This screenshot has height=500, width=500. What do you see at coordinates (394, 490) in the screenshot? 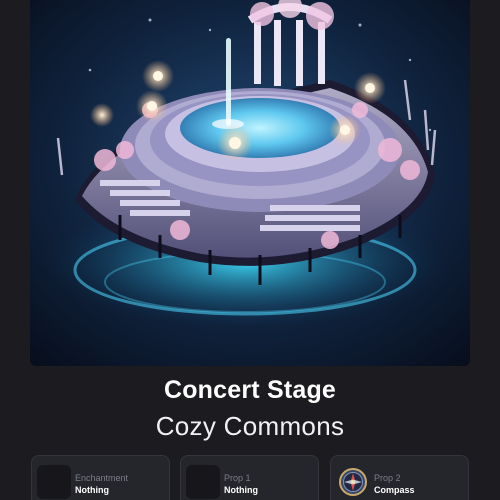
I see `slot-value: Compass` at bounding box center [394, 490].